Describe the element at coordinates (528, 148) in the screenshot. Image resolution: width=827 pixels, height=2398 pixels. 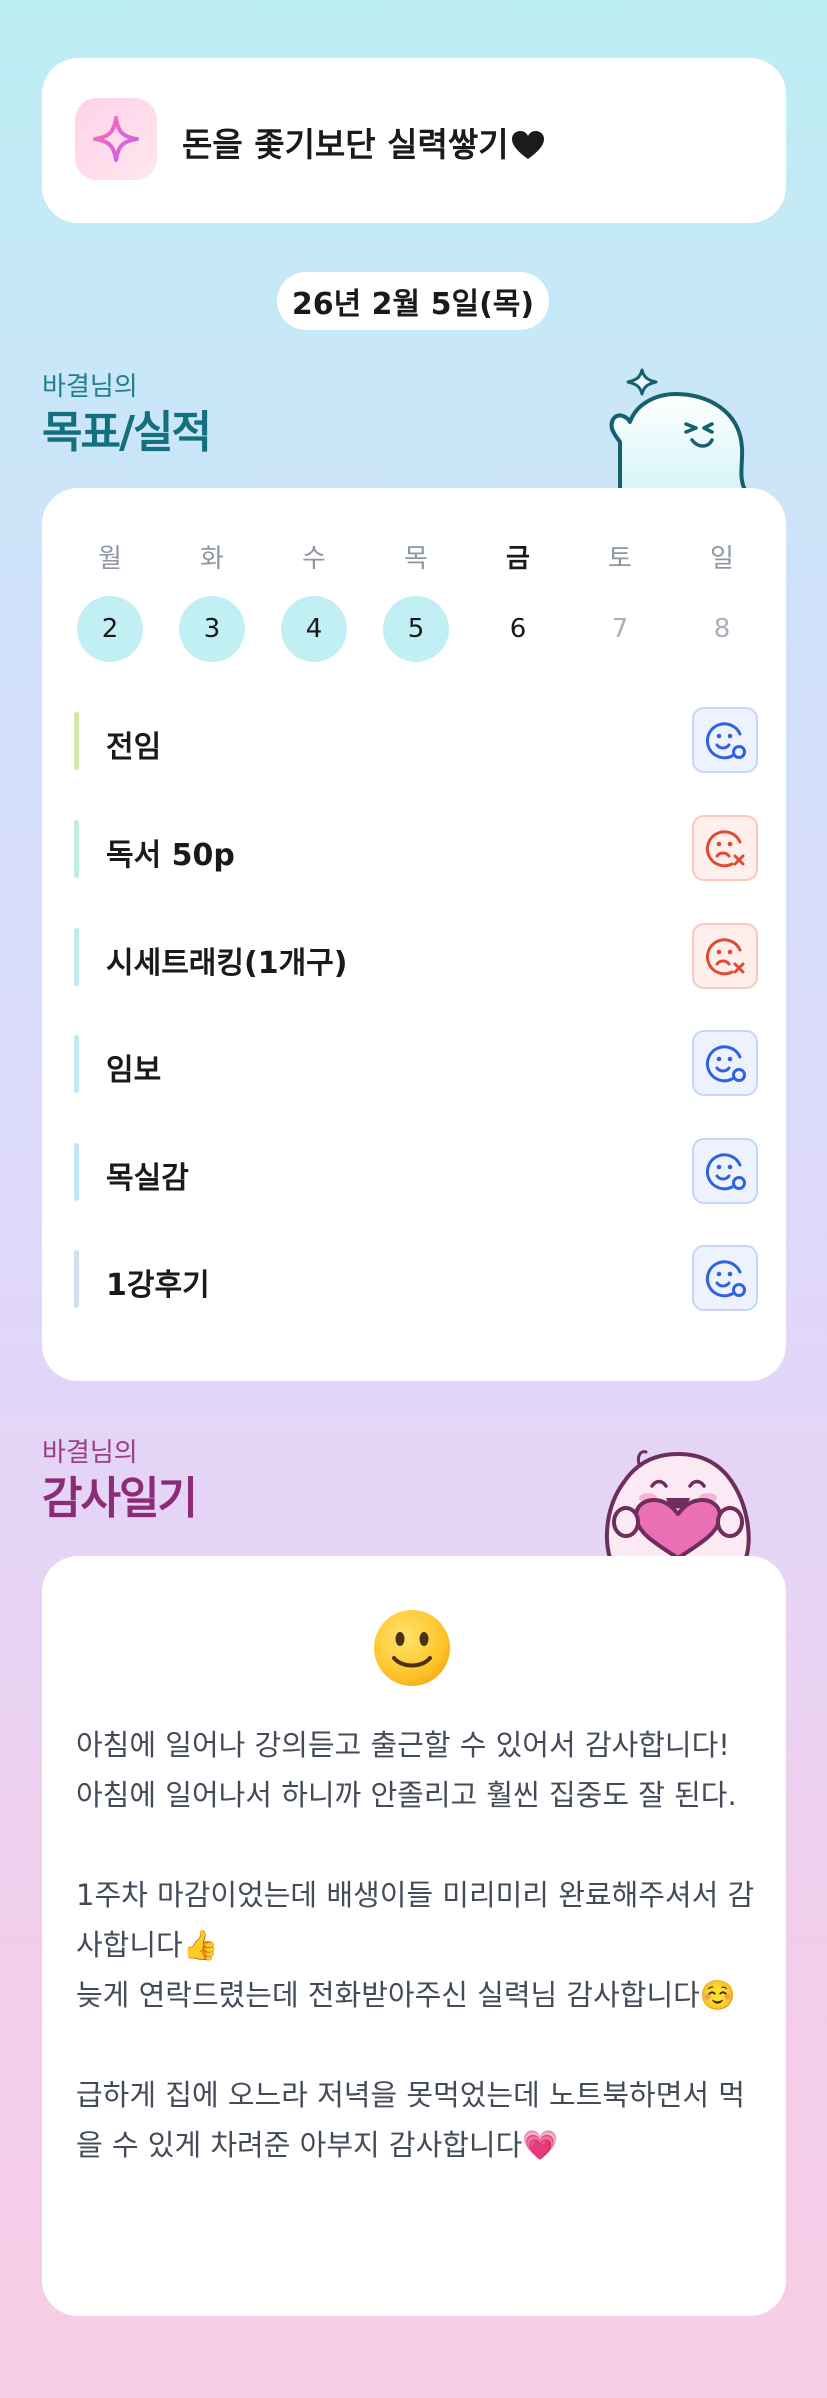
I see `black-heart-icon` at that location.